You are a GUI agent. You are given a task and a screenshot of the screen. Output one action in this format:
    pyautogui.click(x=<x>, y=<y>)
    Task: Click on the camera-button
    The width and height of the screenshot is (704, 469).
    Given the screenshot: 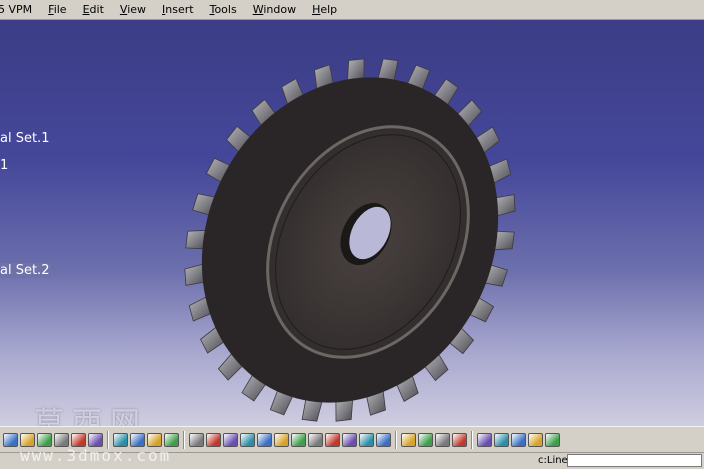 What is the action you would take?
    pyautogui.click(x=484, y=439)
    